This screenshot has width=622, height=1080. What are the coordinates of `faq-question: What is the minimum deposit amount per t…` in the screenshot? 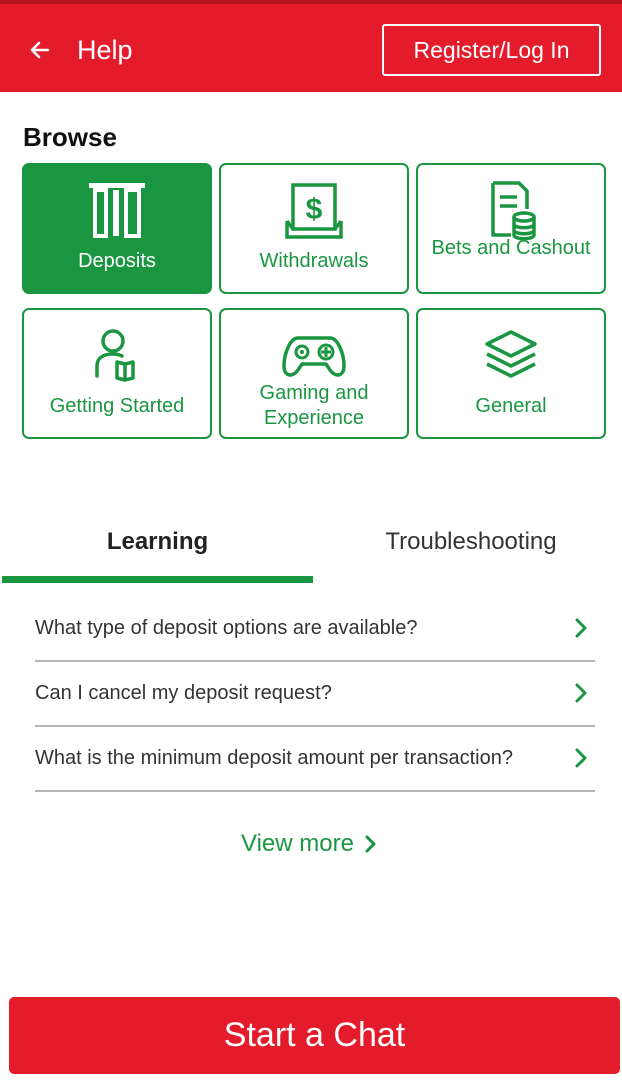 It's located at (274, 758).